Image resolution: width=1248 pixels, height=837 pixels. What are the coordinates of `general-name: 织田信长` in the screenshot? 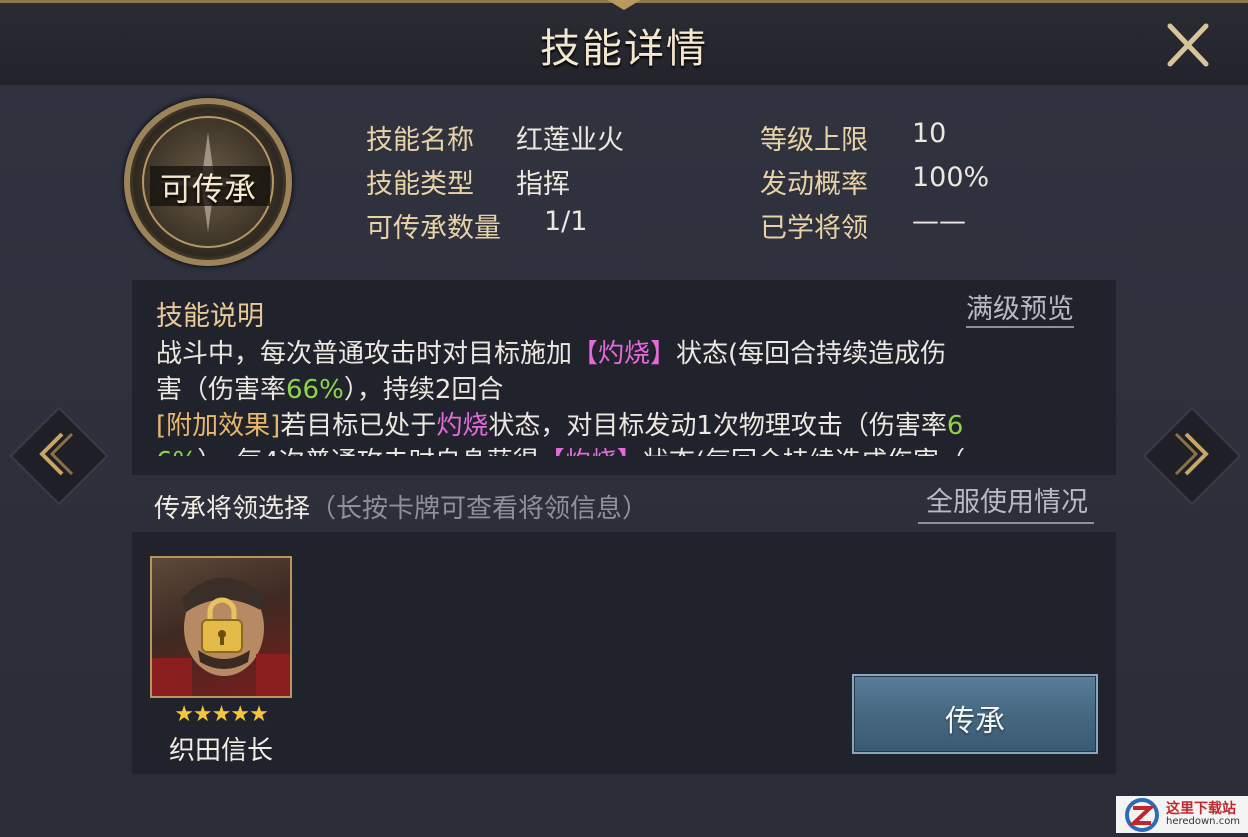 It's located at (220, 751).